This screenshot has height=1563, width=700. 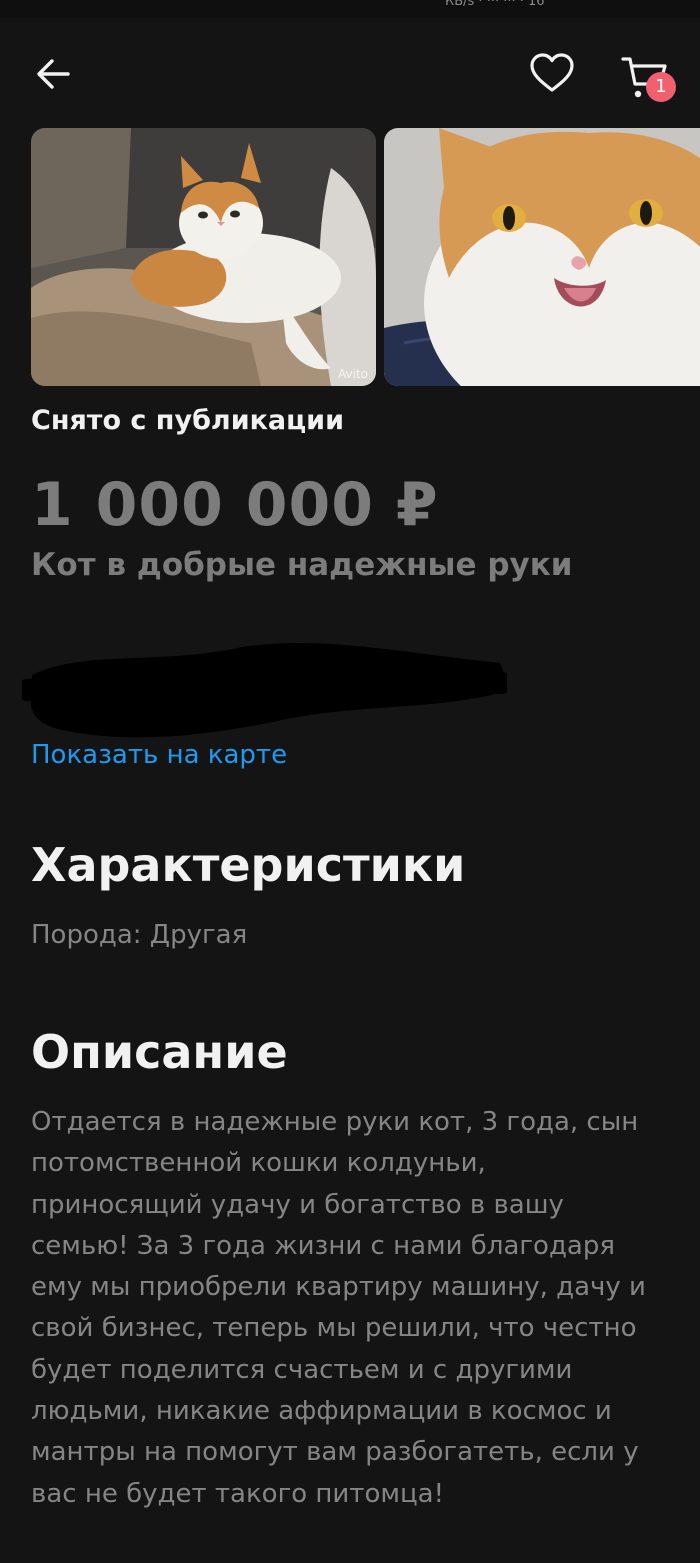 What do you see at coordinates (350, 75) in the screenshot?
I see `top-app-bar: 1` at bounding box center [350, 75].